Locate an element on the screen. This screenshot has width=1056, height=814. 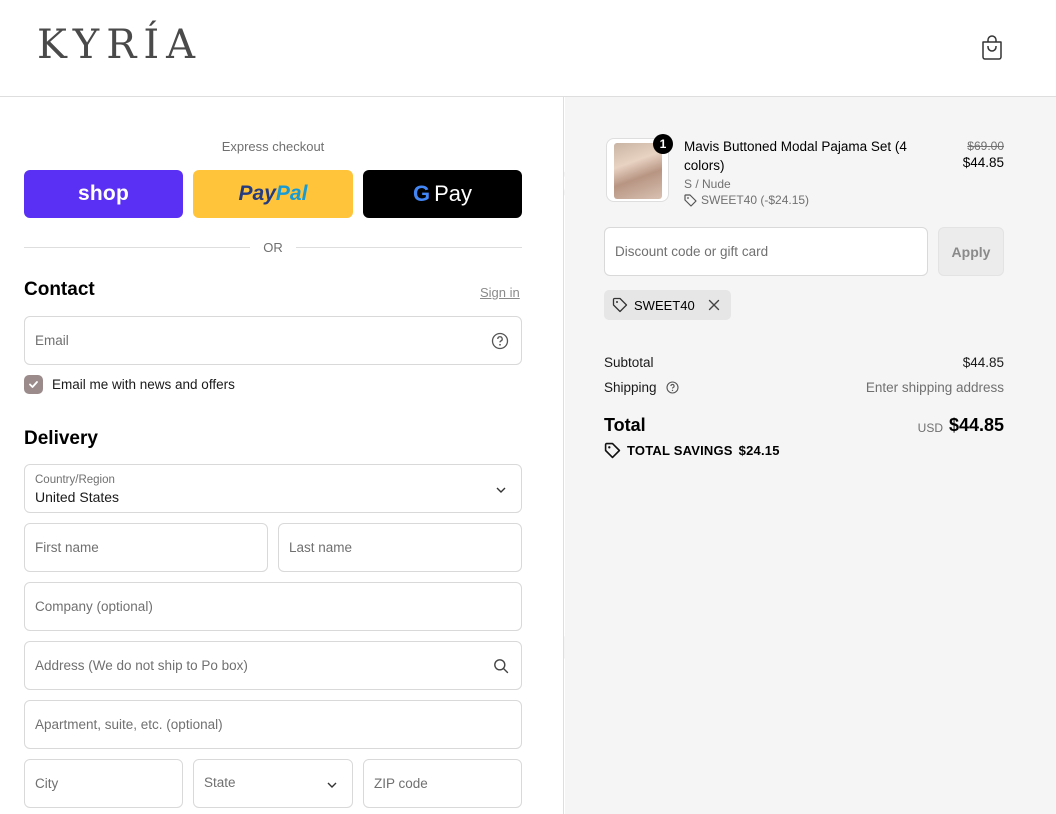
savings-label: TOTAL SAVINGS is located at coordinates (680, 450).